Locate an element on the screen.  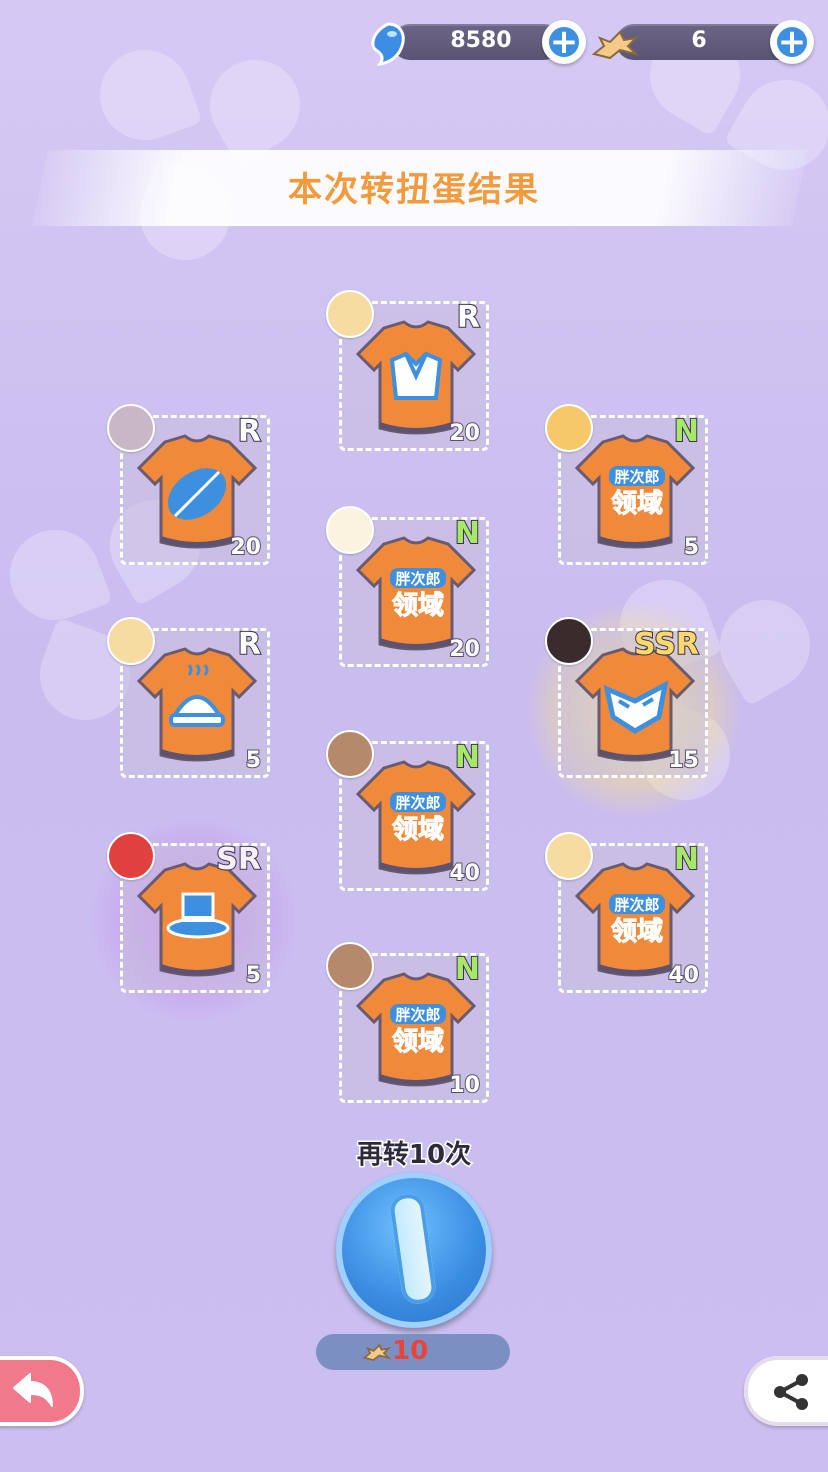
item-count: 15 is located at coordinates (683, 760).